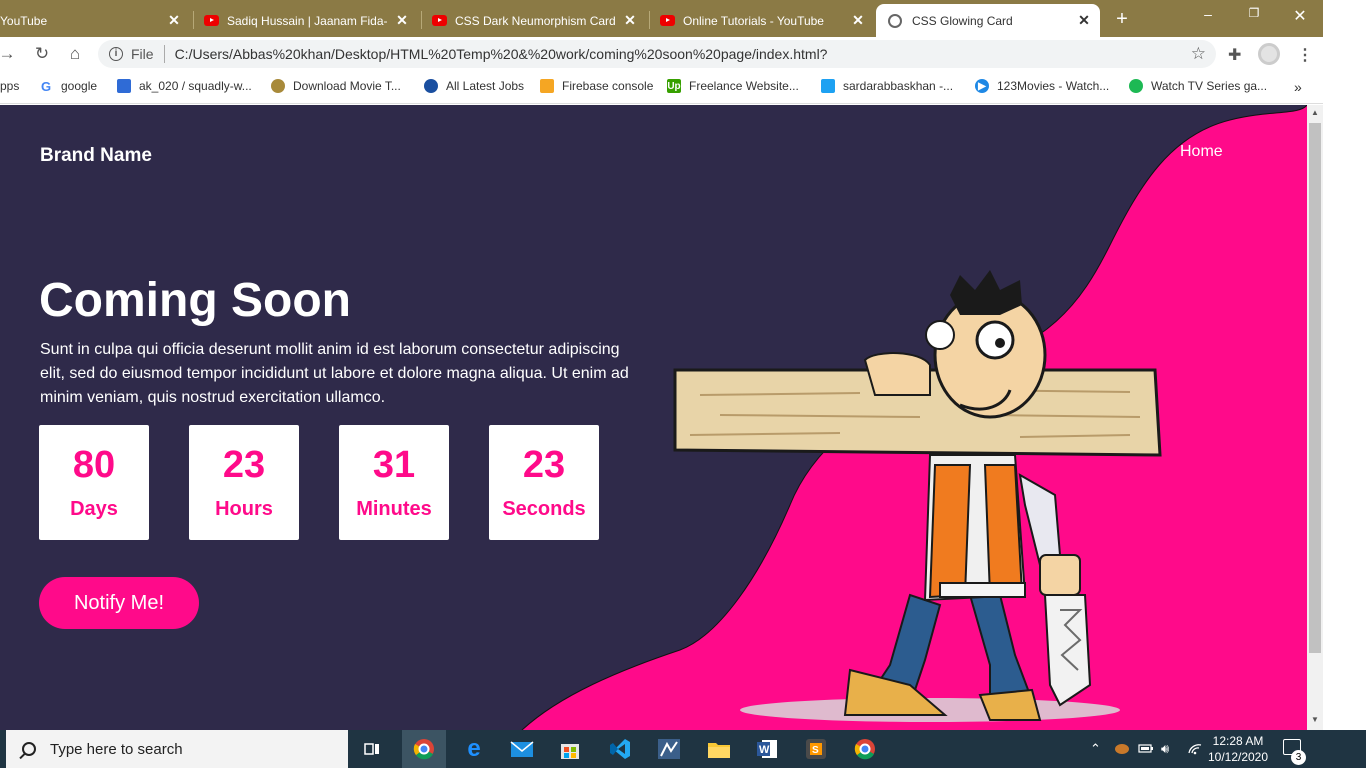 The image size is (1366, 768). Describe the element at coordinates (119, 603) in the screenshot. I see `notify-me-button: Notify Me!` at that location.